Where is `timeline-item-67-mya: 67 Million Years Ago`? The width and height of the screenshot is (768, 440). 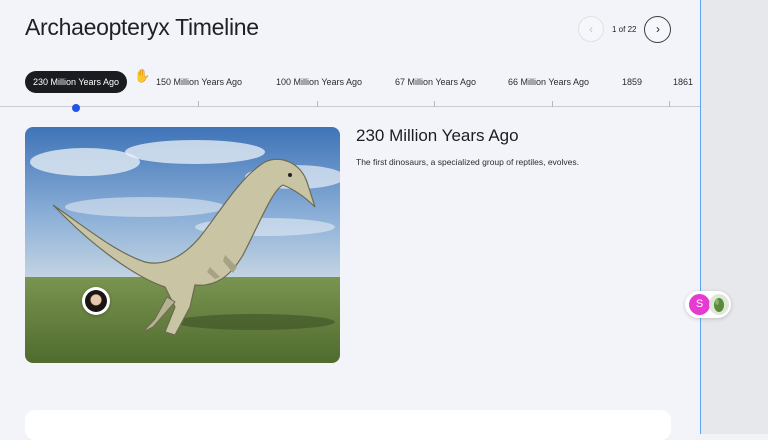
timeline-item-67-mya: 67 Million Years Ago is located at coordinates (435, 82).